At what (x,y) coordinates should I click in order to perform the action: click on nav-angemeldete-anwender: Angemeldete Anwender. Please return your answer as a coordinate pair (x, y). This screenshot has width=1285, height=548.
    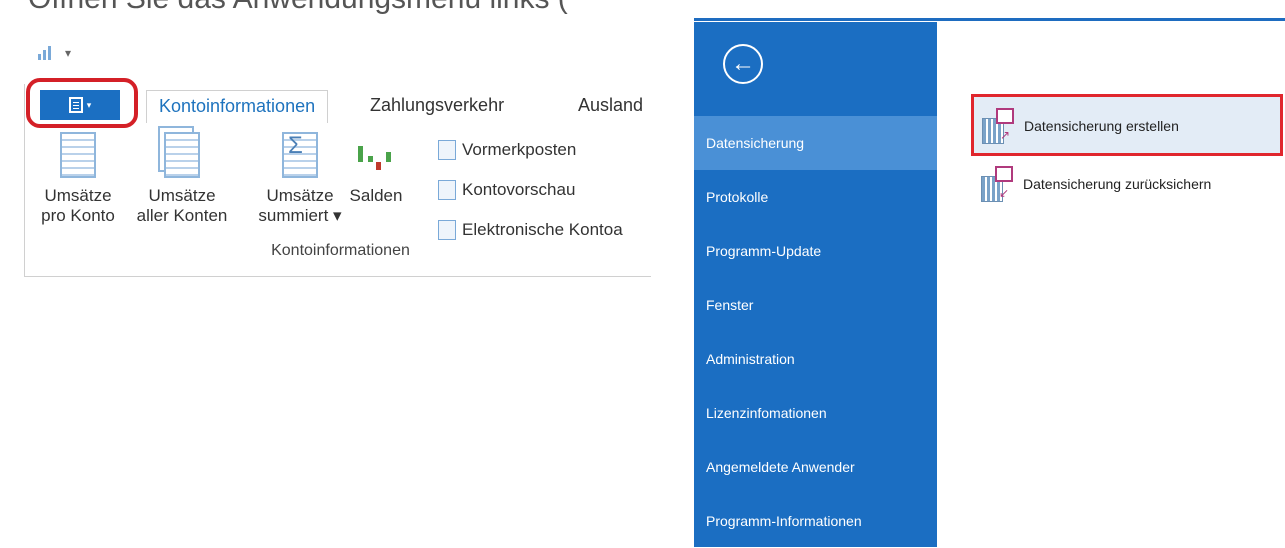
    Looking at the image, I should click on (815, 467).